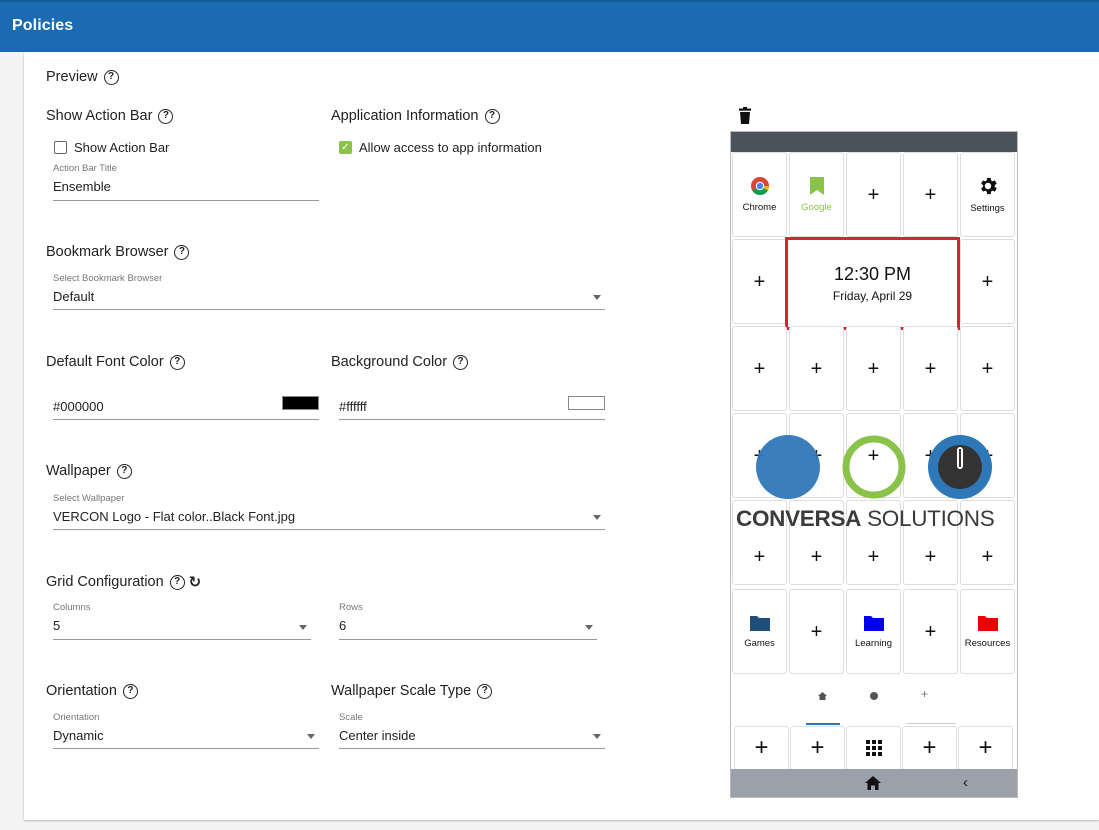  What do you see at coordinates (195, 582) in the screenshot?
I see `refresh-icon: ↻` at bounding box center [195, 582].